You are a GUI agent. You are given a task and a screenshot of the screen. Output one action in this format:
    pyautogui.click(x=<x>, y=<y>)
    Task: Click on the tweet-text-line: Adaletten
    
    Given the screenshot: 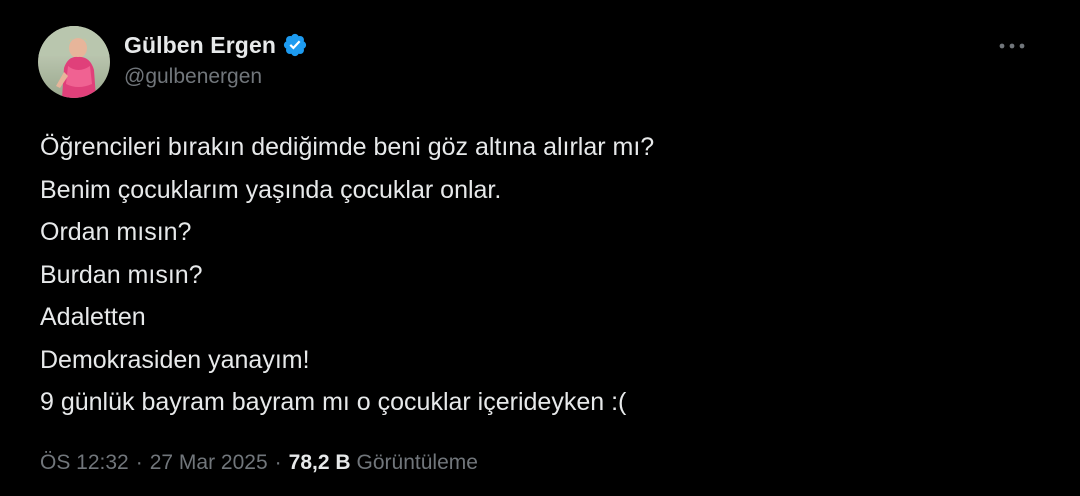 What is the action you would take?
    pyautogui.click(x=93, y=317)
    